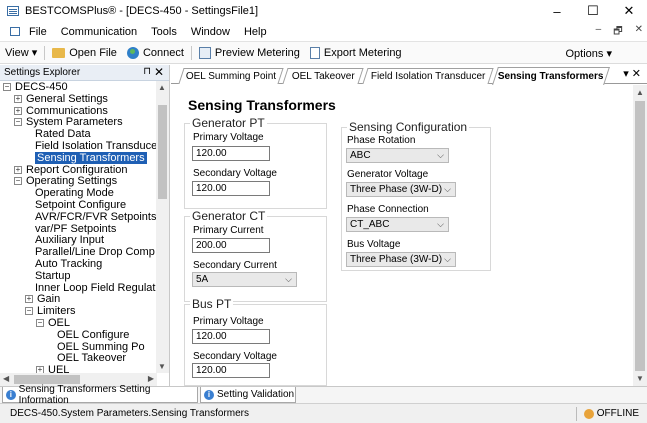 This screenshot has height=423, width=647. What do you see at coordinates (228, 230) in the screenshot?
I see `primary-current-label: Primary Current` at bounding box center [228, 230].